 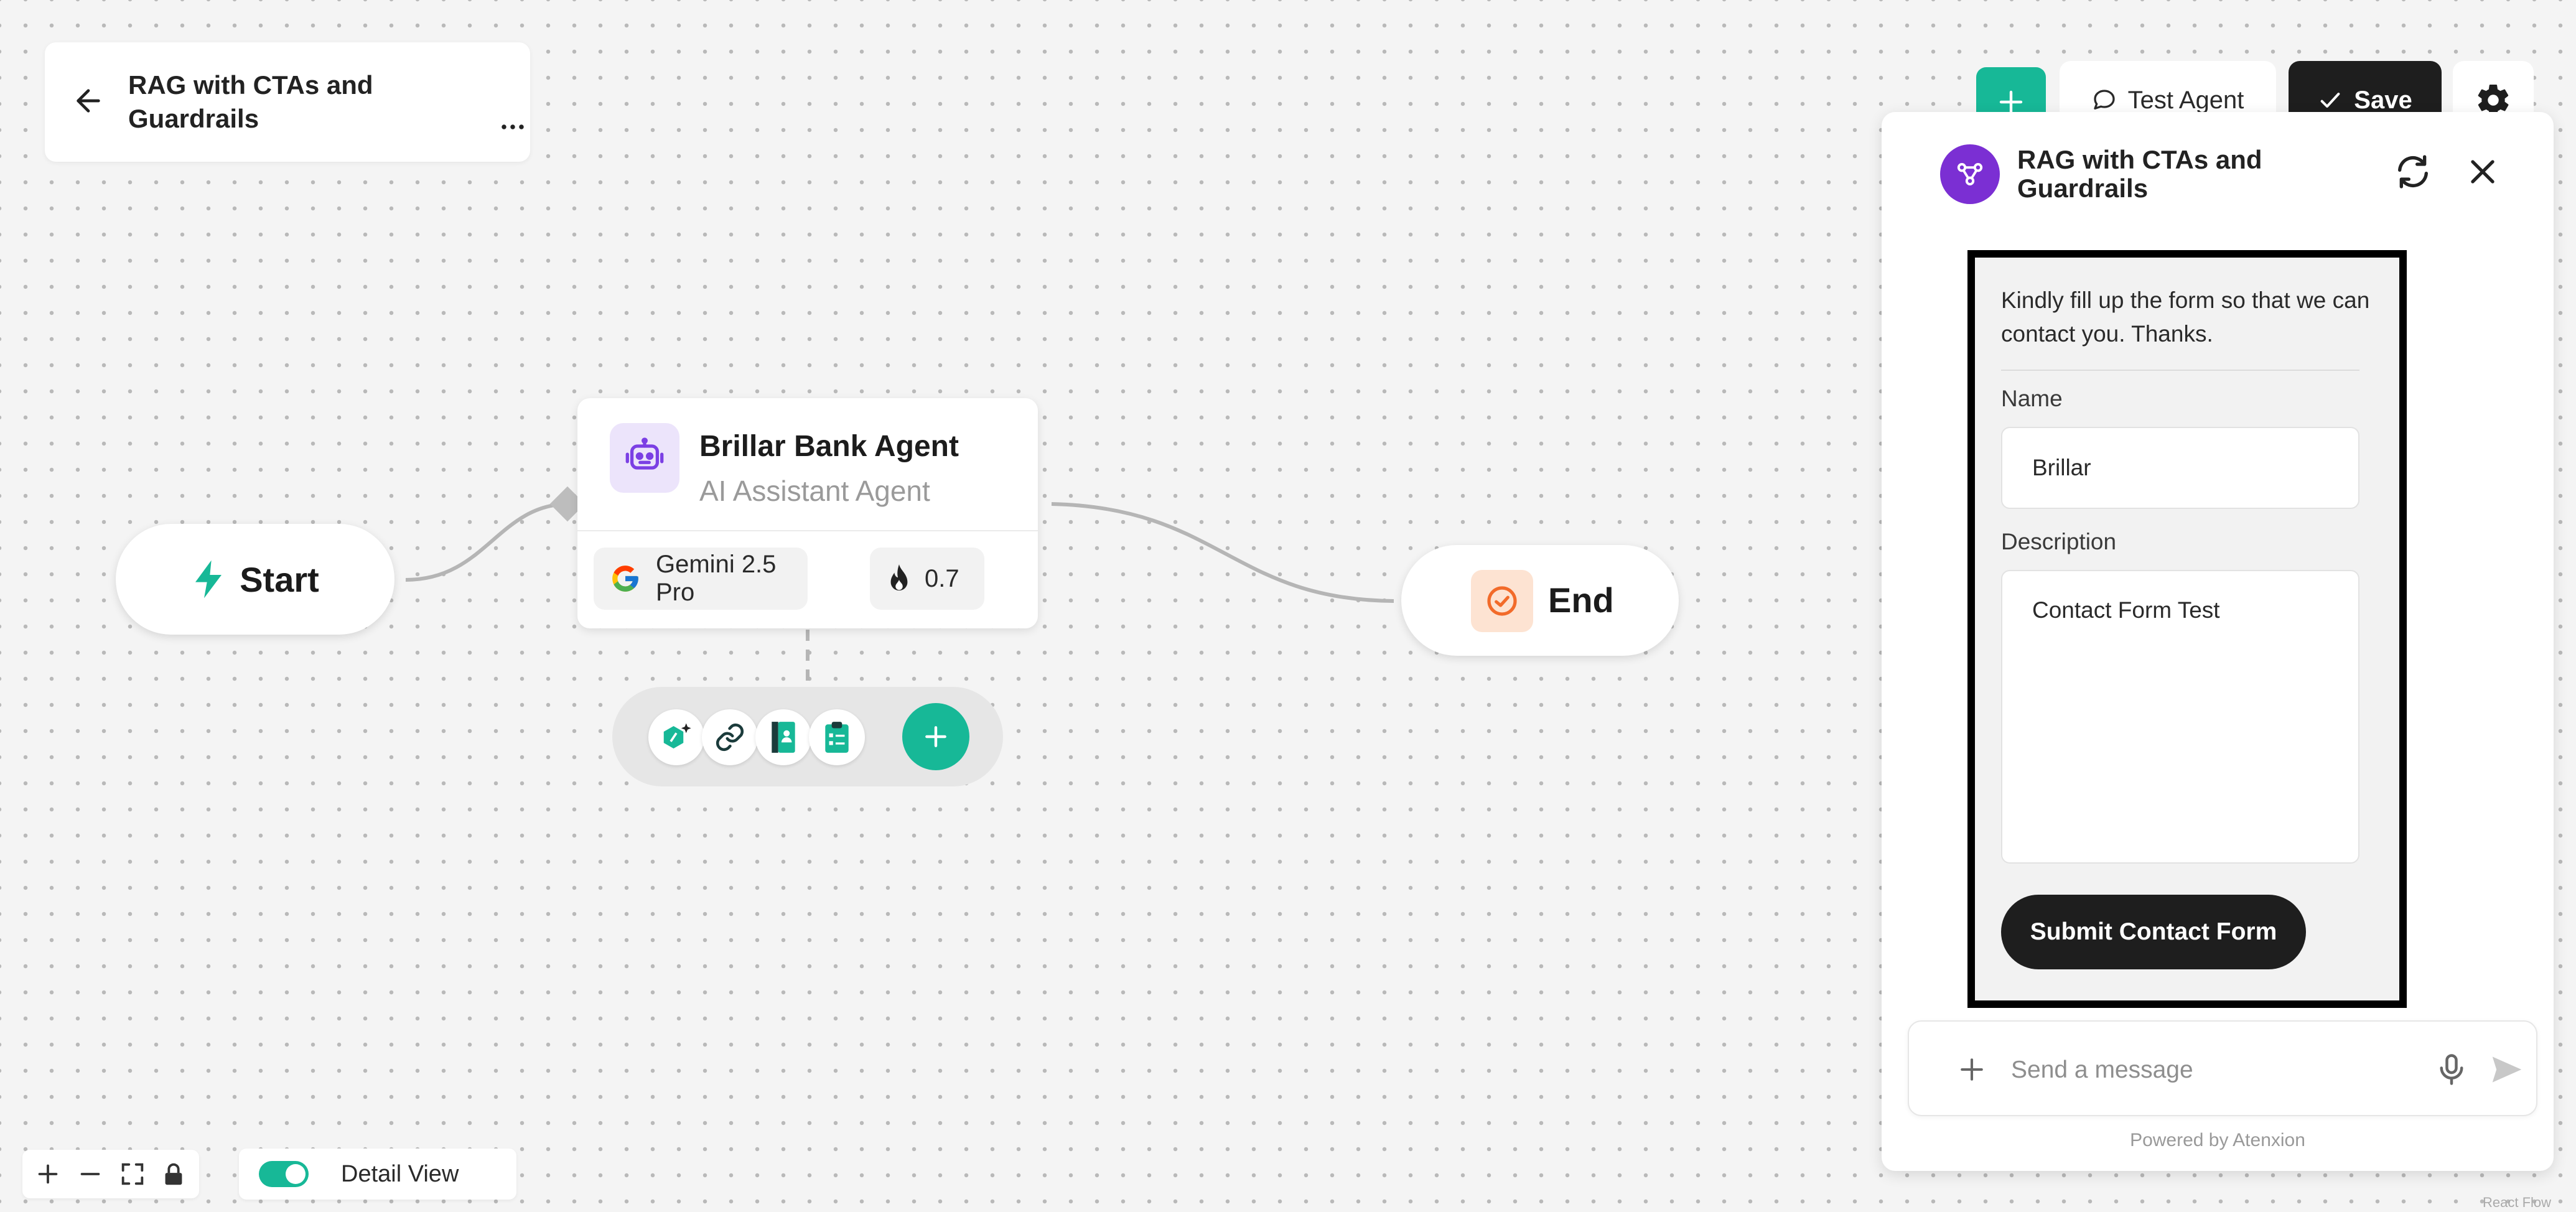 I want to click on flame-icon, so click(x=899, y=578).